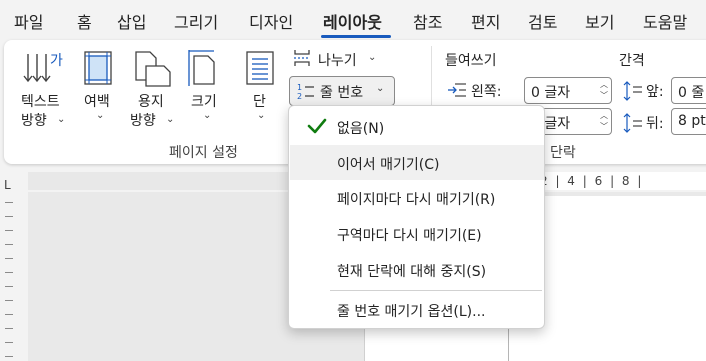 Image resolution: width=706 pixels, height=361 pixels. I want to click on line-numbers-button: 1 2 줄 번호 ⌄, so click(342, 91).